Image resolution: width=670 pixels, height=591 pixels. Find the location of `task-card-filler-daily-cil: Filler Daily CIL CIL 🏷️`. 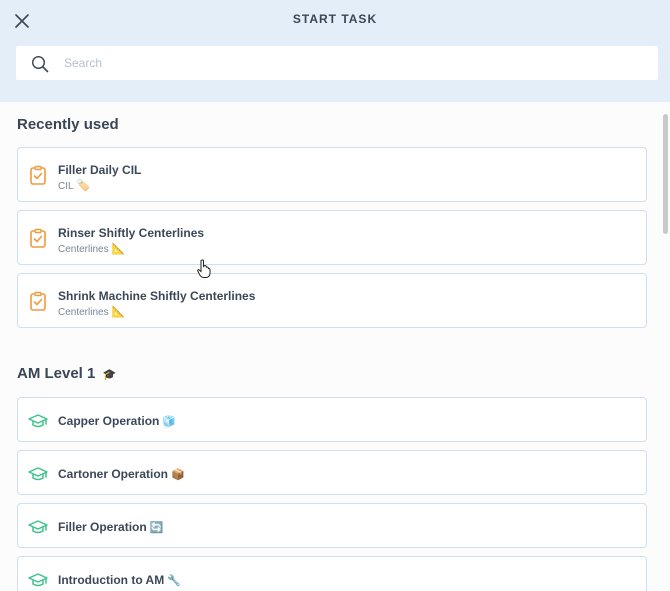

task-card-filler-daily-cil: Filler Daily CIL CIL 🏷️ is located at coordinates (332, 174).